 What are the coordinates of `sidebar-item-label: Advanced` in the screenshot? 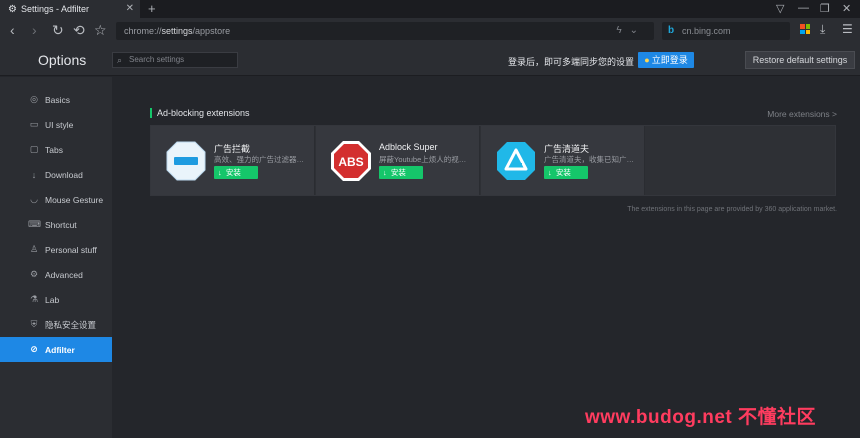 It's located at (64, 274).